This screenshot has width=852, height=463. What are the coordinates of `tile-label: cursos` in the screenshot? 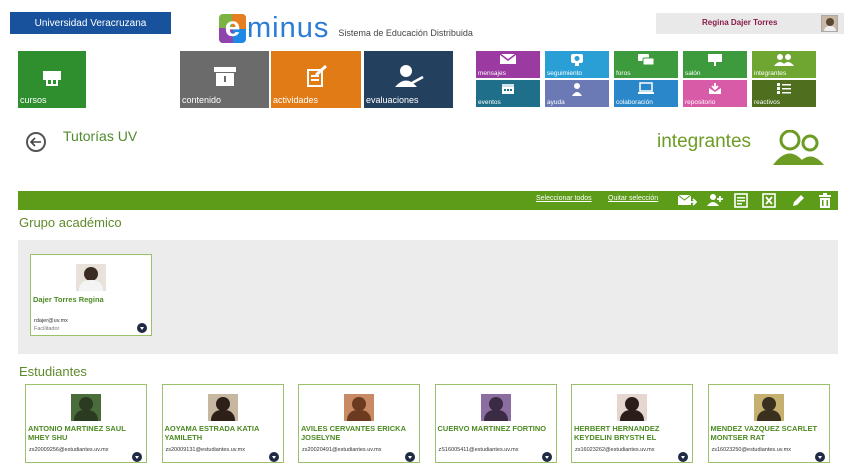 It's located at (33, 100).